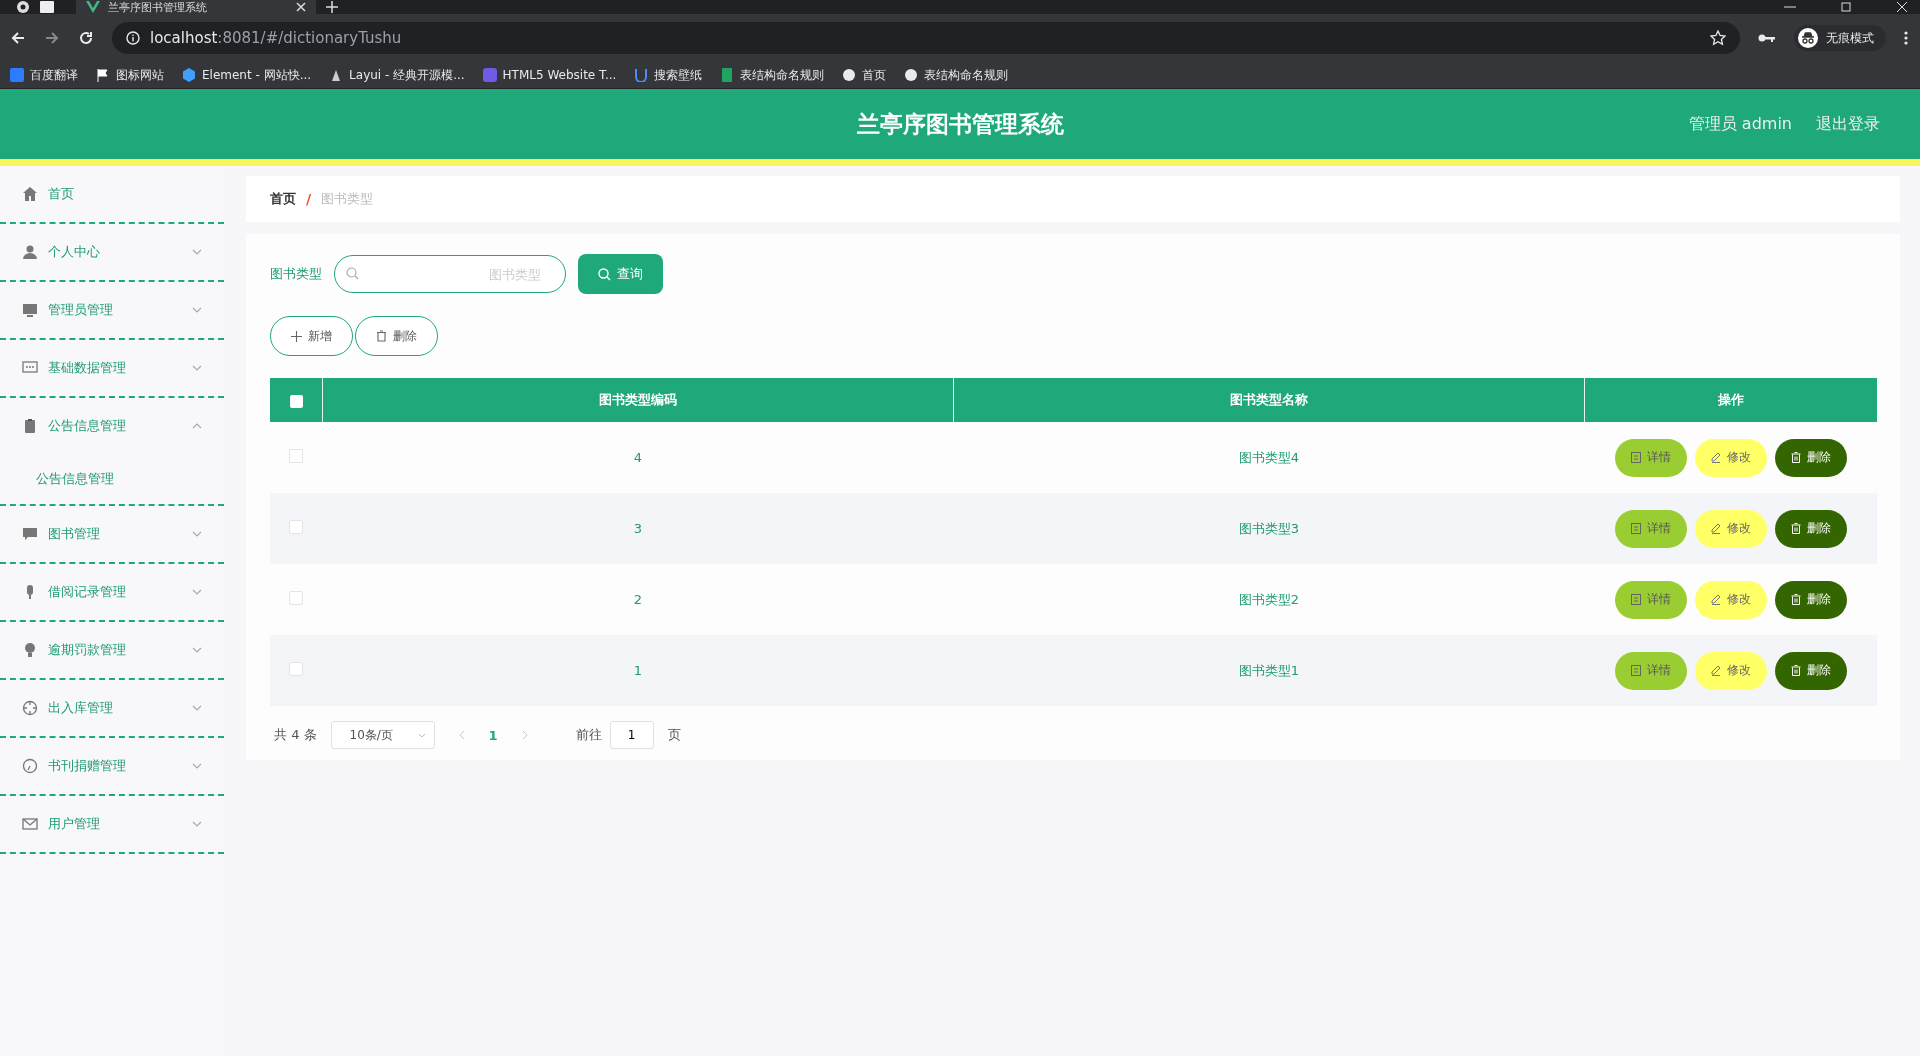  I want to click on reload-icon, so click(86, 38).